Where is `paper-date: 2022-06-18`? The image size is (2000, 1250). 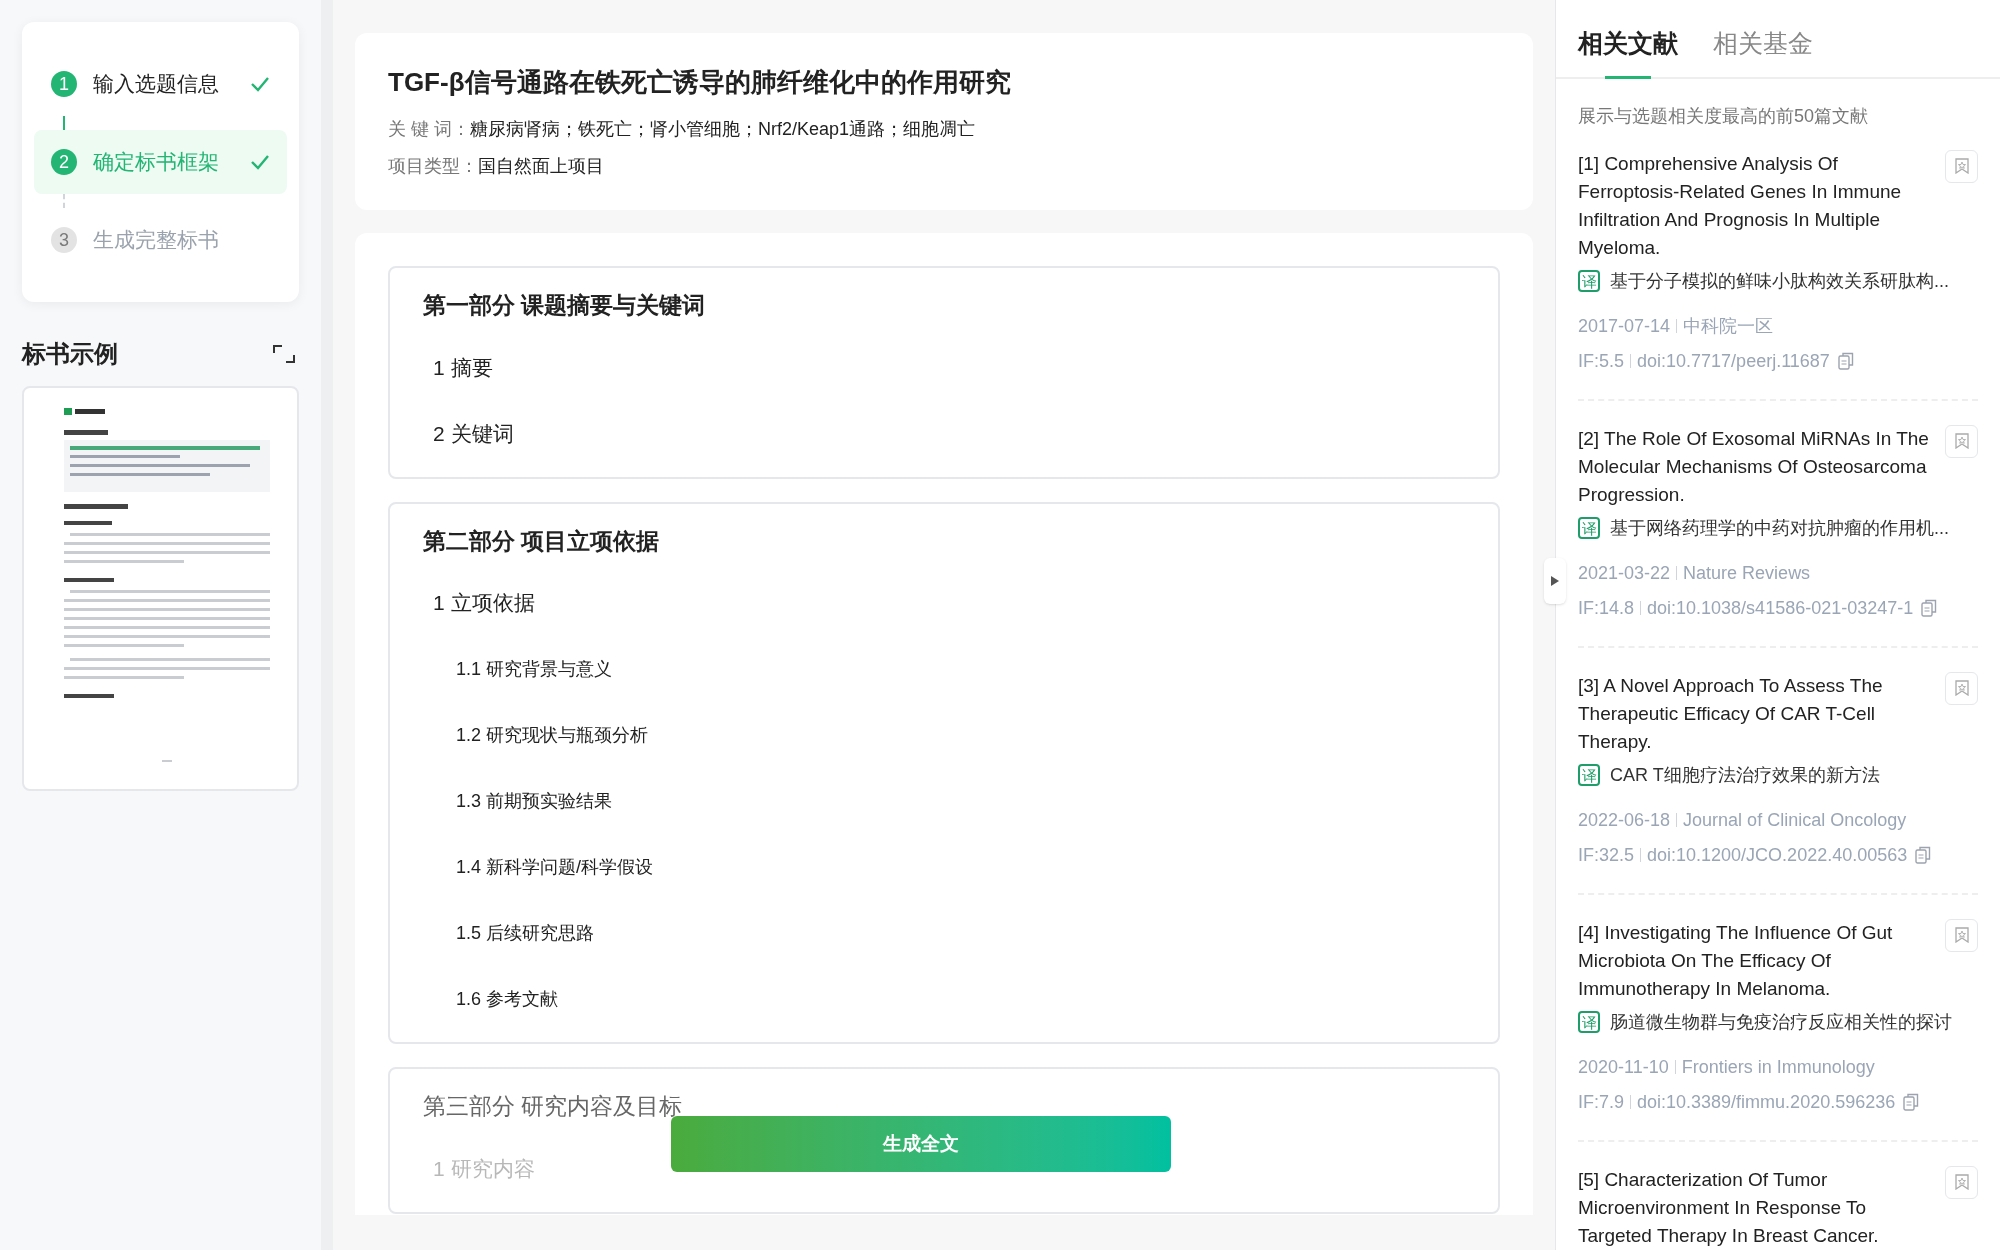
paper-date: 2022-06-18 is located at coordinates (1624, 820).